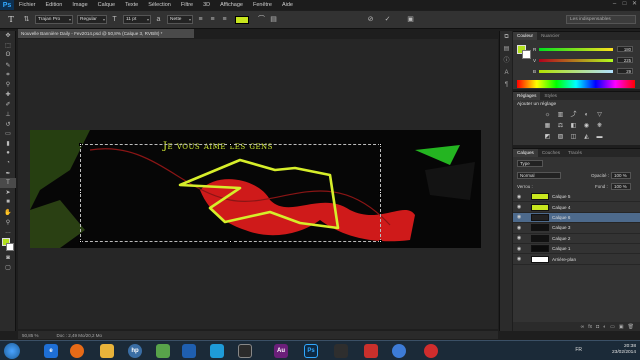  Describe the element at coordinates (8, 134) in the screenshot. I see `eraser-tool-icon: ▭` at that location.